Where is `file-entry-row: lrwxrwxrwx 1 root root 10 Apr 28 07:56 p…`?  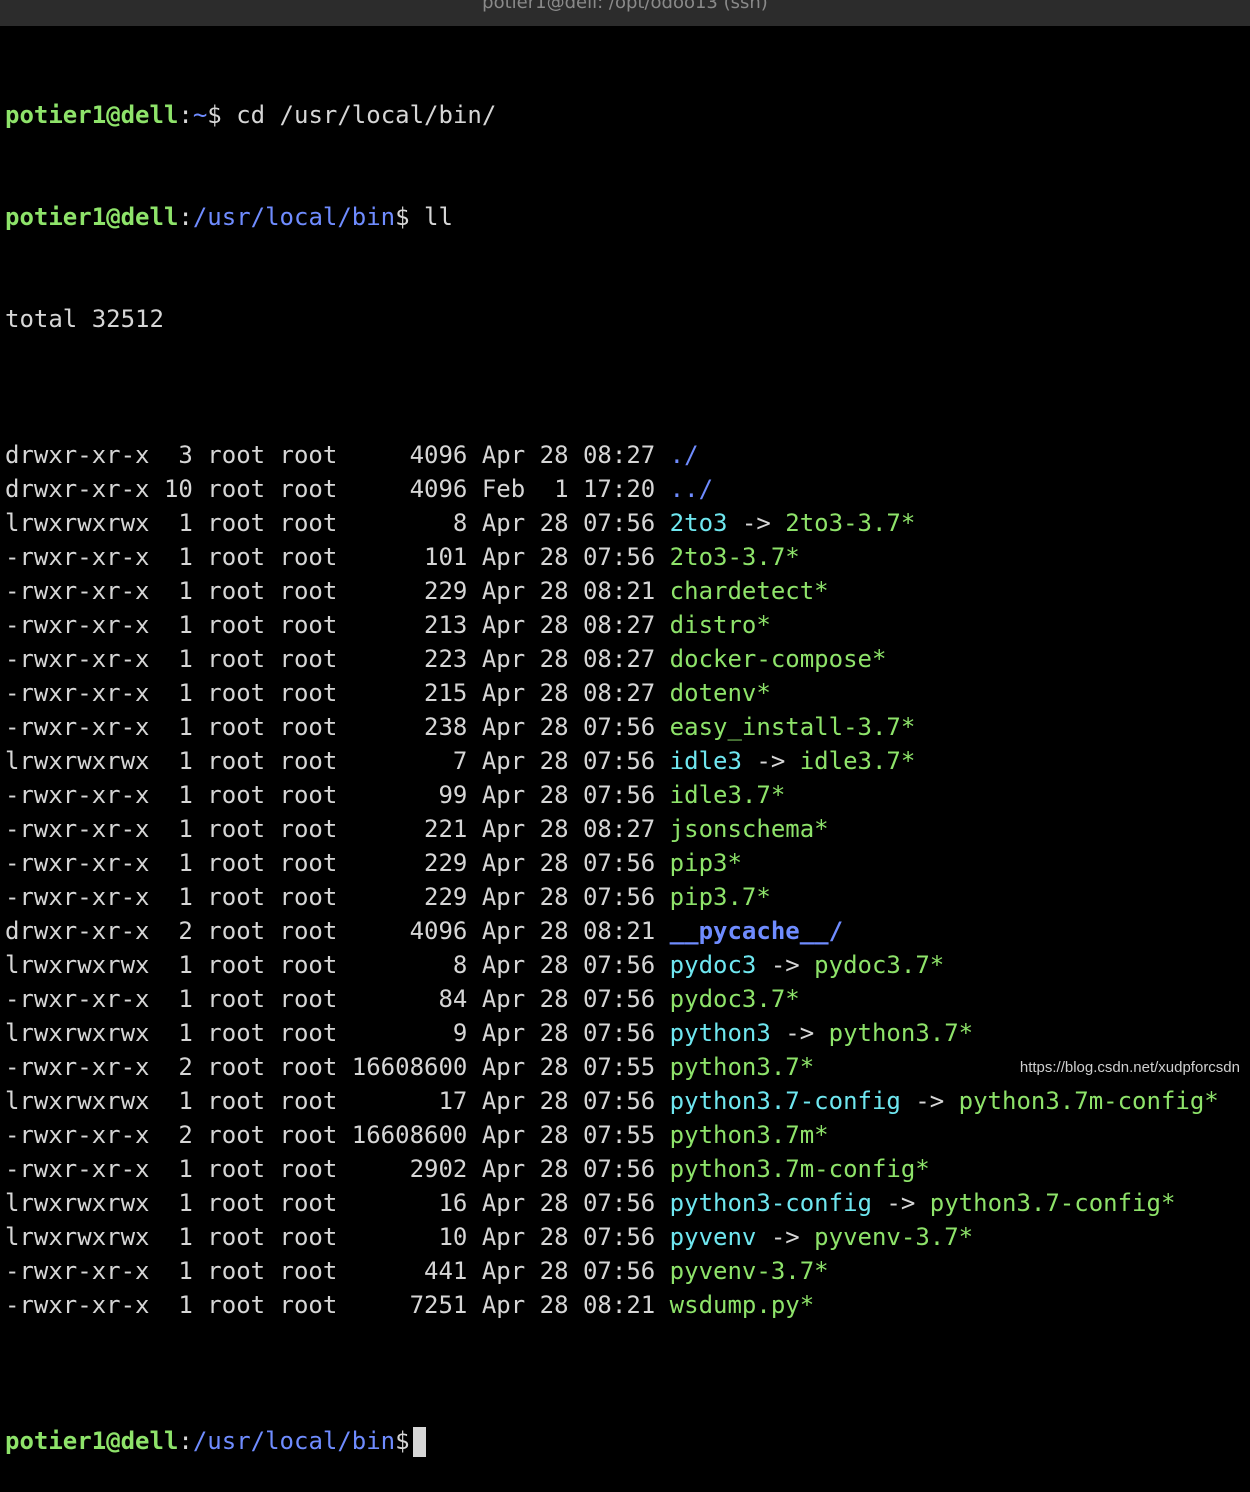 file-entry-row: lrwxrwxrwx 1 root root 10 Apr 28 07:56 p… is located at coordinates (627, 1237).